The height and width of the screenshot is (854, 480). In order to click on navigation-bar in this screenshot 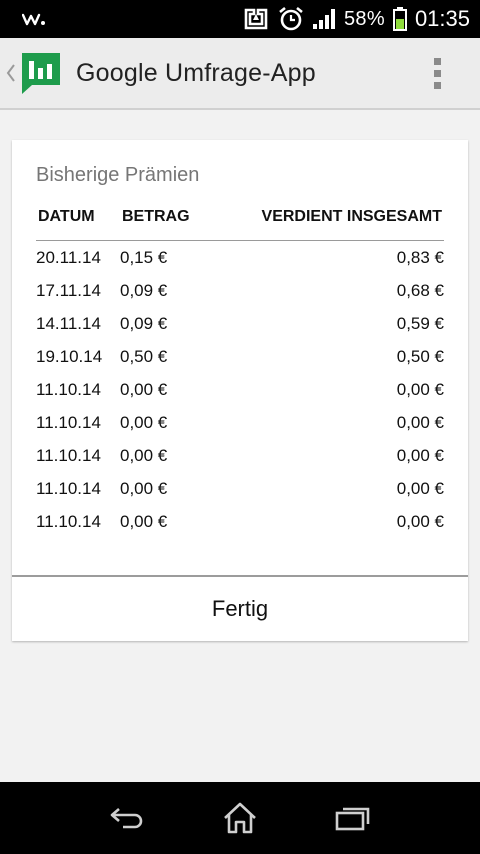, I will do `click(240, 818)`.